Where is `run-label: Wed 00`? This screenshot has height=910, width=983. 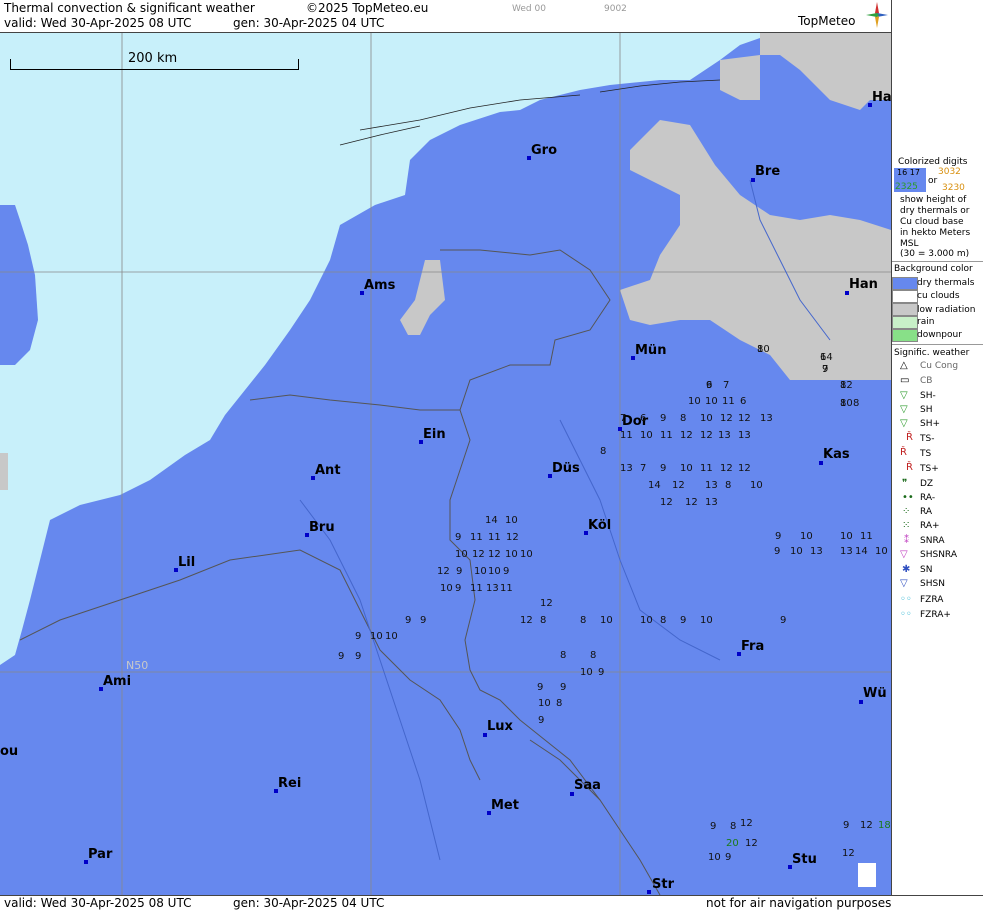
run-label: Wed 00 is located at coordinates (529, 9).